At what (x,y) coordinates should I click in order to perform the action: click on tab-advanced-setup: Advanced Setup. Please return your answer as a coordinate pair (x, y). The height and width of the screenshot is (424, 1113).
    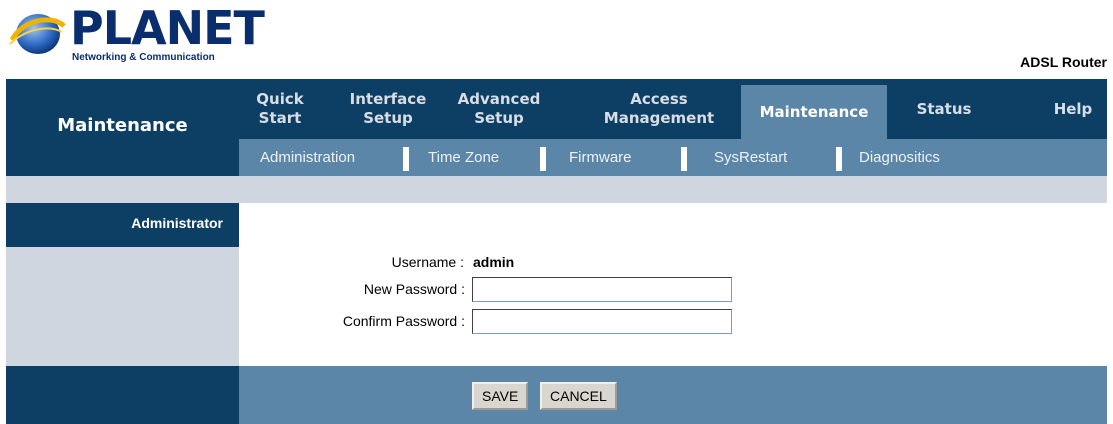
    Looking at the image, I should click on (499, 109).